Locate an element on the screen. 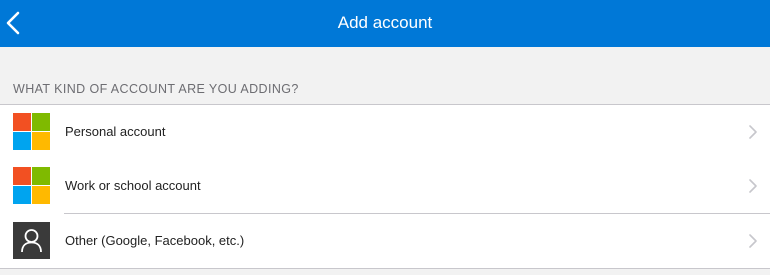 Image resolution: width=770 pixels, height=275 pixels. other-account-label: Other (Google, Facebook, etc.) is located at coordinates (155, 240).